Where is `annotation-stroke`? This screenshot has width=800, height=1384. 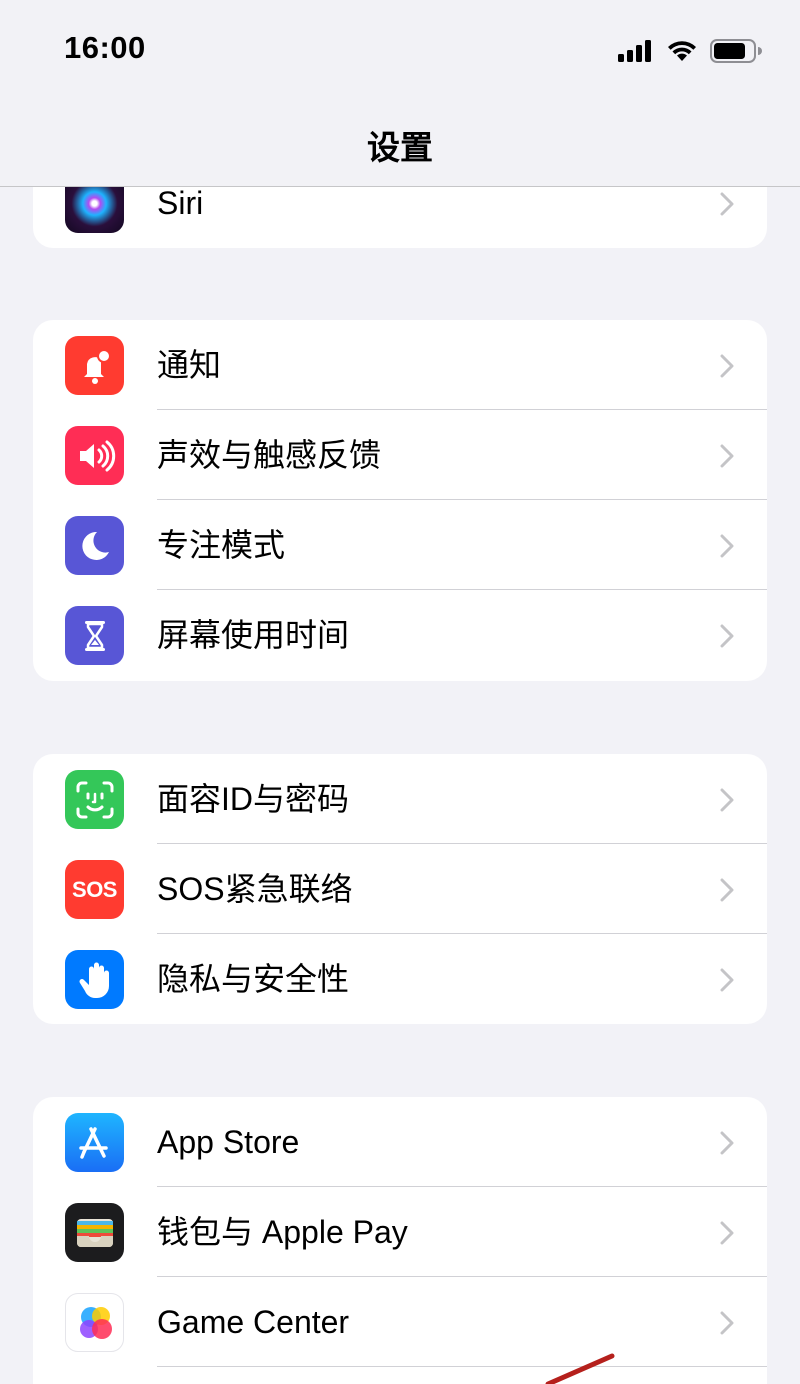
annotation-stroke is located at coordinates (580, 1368).